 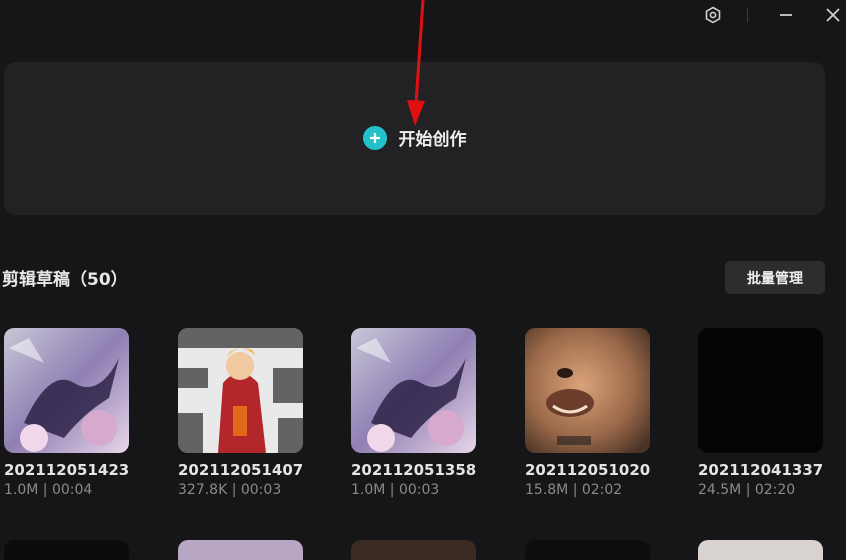 What do you see at coordinates (374, 137) in the screenshot?
I see `plus-circle-icon` at bounding box center [374, 137].